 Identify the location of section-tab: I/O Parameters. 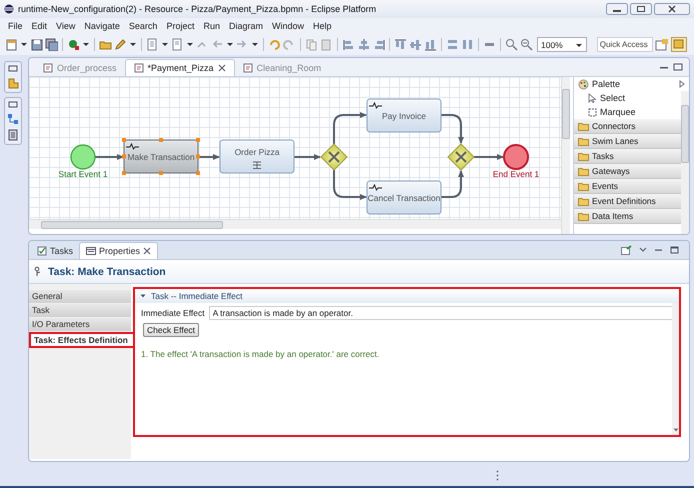
(80, 324).